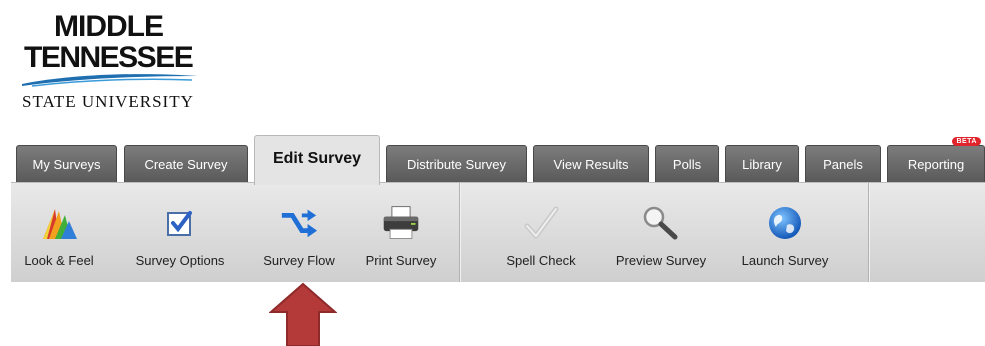 The width and height of the screenshot is (985, 346). What do you see at coordinates (317, 160) in the screenshot?
I see `tab-edit-survey: Edit Survey` at bounding box center [317, 160].